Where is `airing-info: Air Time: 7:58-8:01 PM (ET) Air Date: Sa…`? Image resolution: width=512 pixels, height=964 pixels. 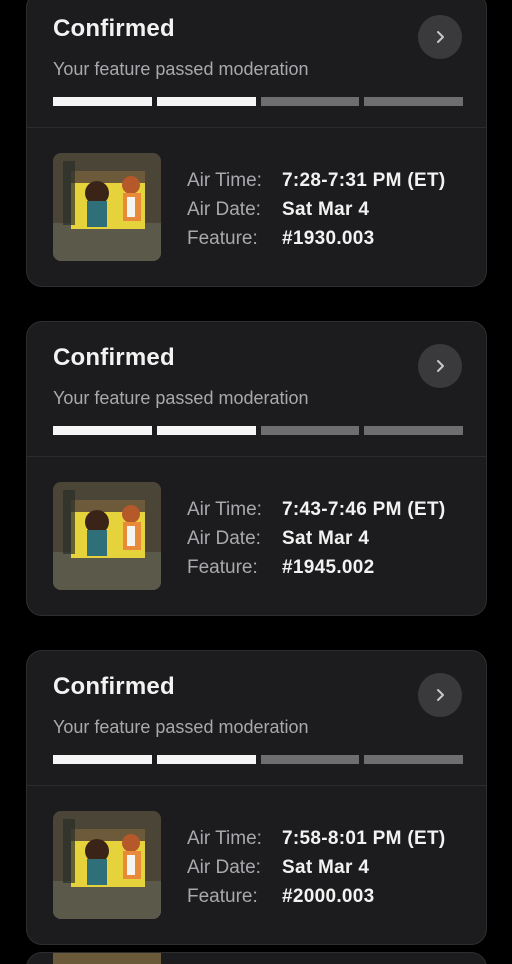 airing-info: Air Time: 7:58-8:01 PM (ET) Air Date: Sa… is located at coordinates (316, 867).